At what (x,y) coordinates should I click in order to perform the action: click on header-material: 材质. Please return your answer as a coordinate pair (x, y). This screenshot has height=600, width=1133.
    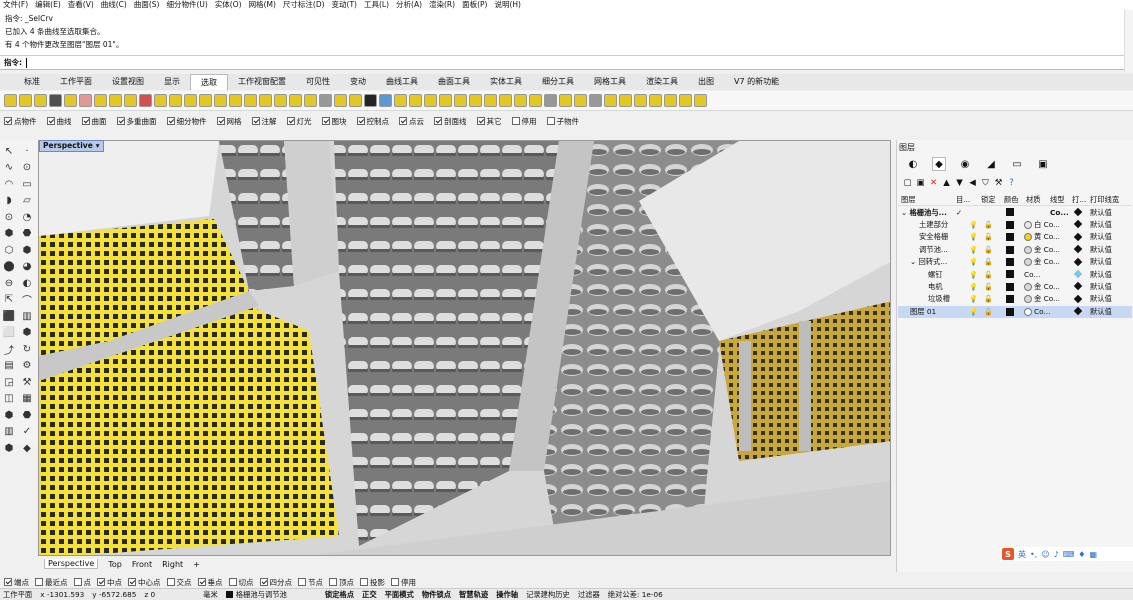
    Looking at the image, I should click on (1033, 200).